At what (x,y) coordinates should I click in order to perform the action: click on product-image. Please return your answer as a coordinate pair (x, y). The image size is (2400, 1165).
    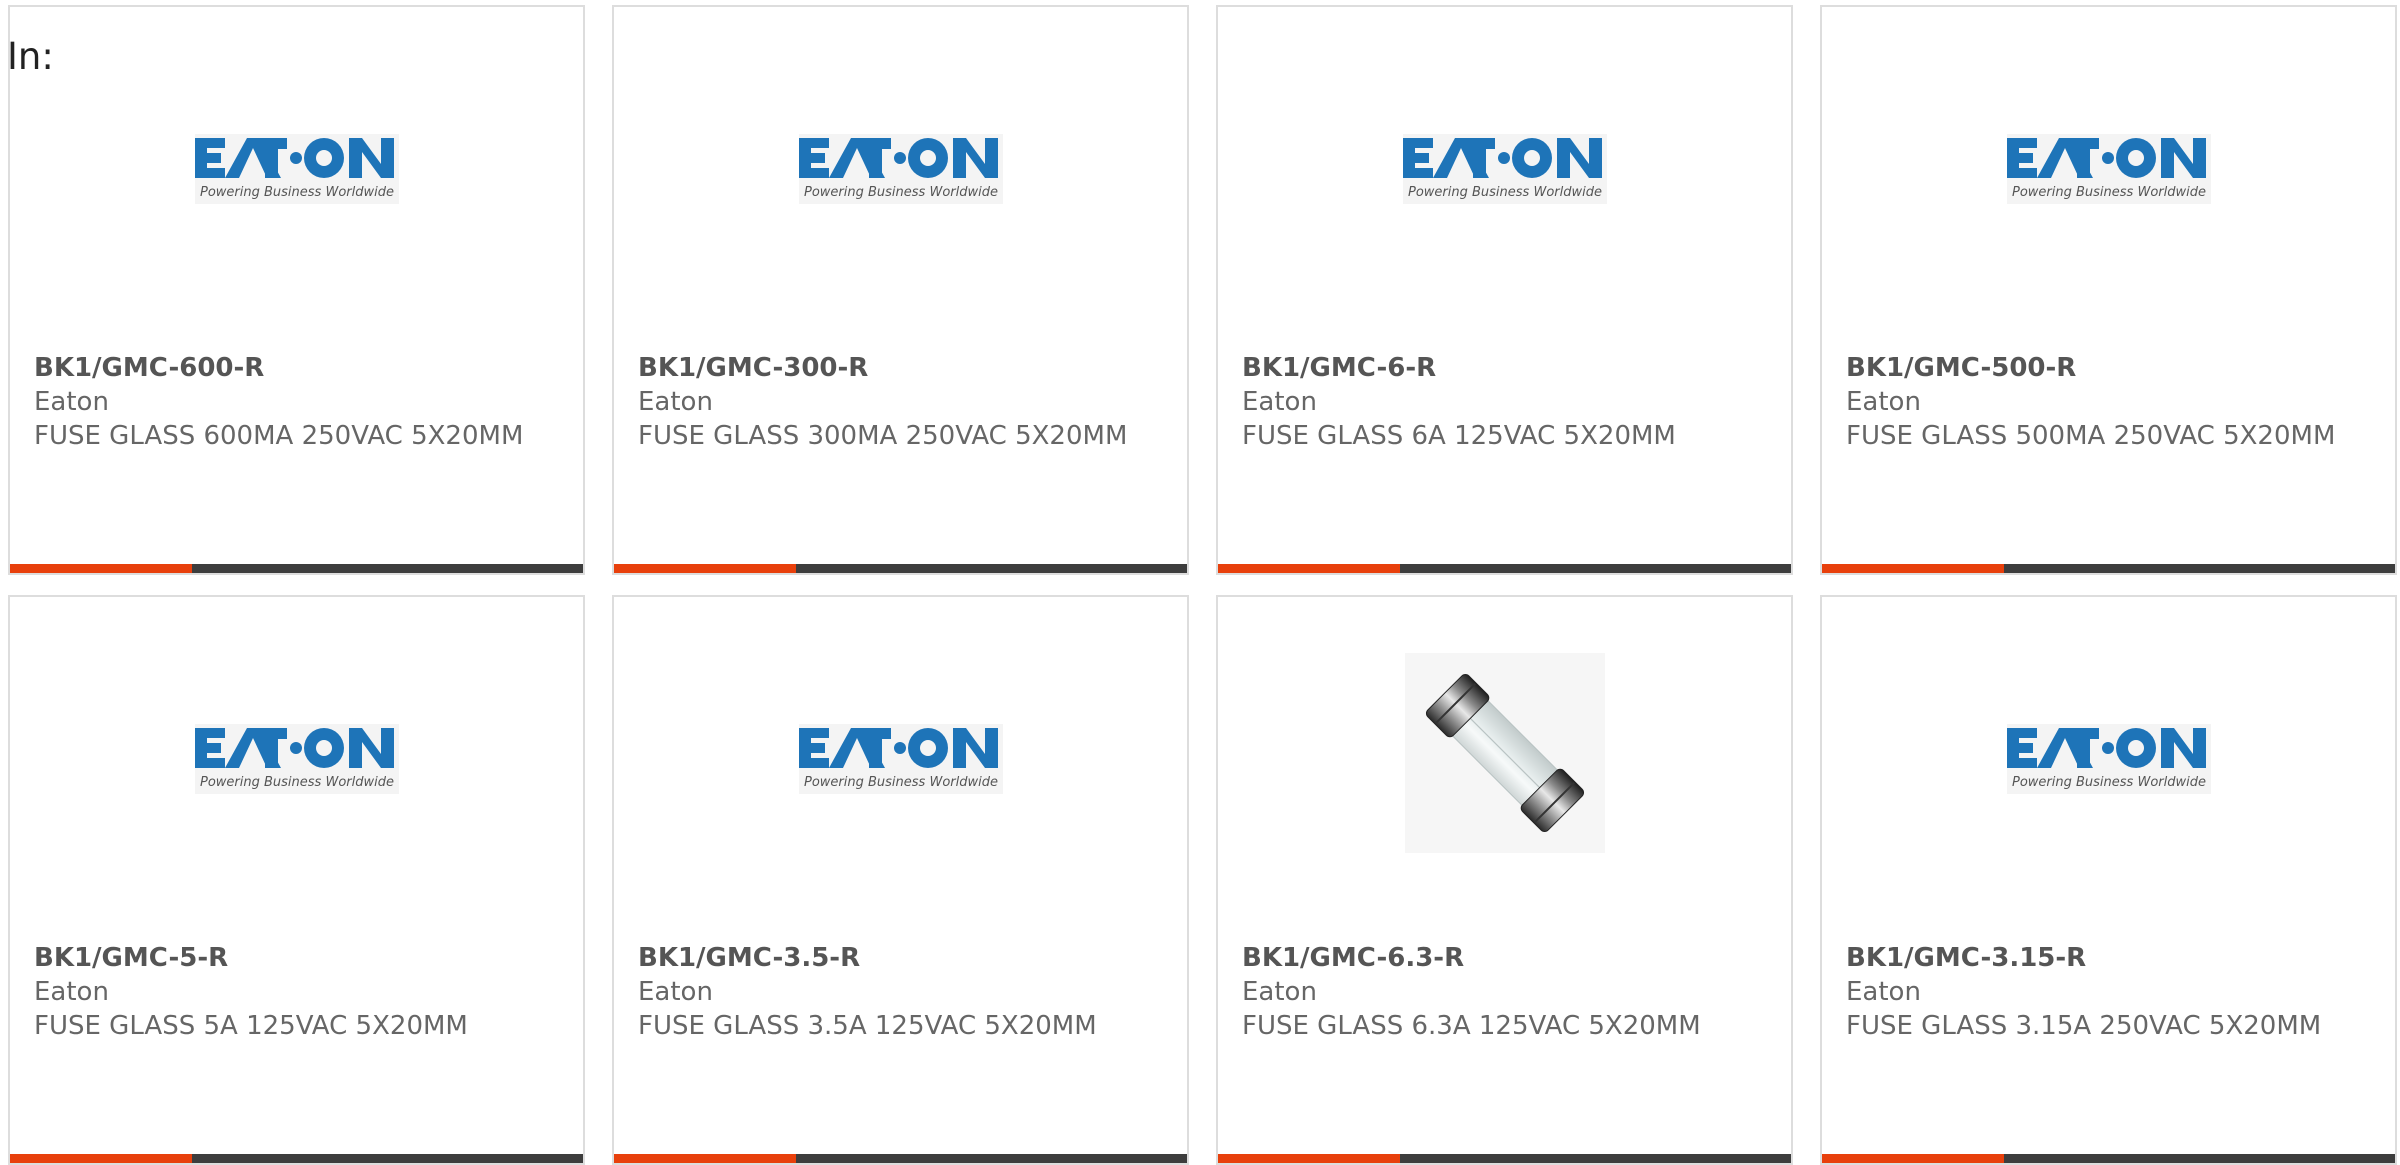
    Looking at the image, I should click on (1504, 756).